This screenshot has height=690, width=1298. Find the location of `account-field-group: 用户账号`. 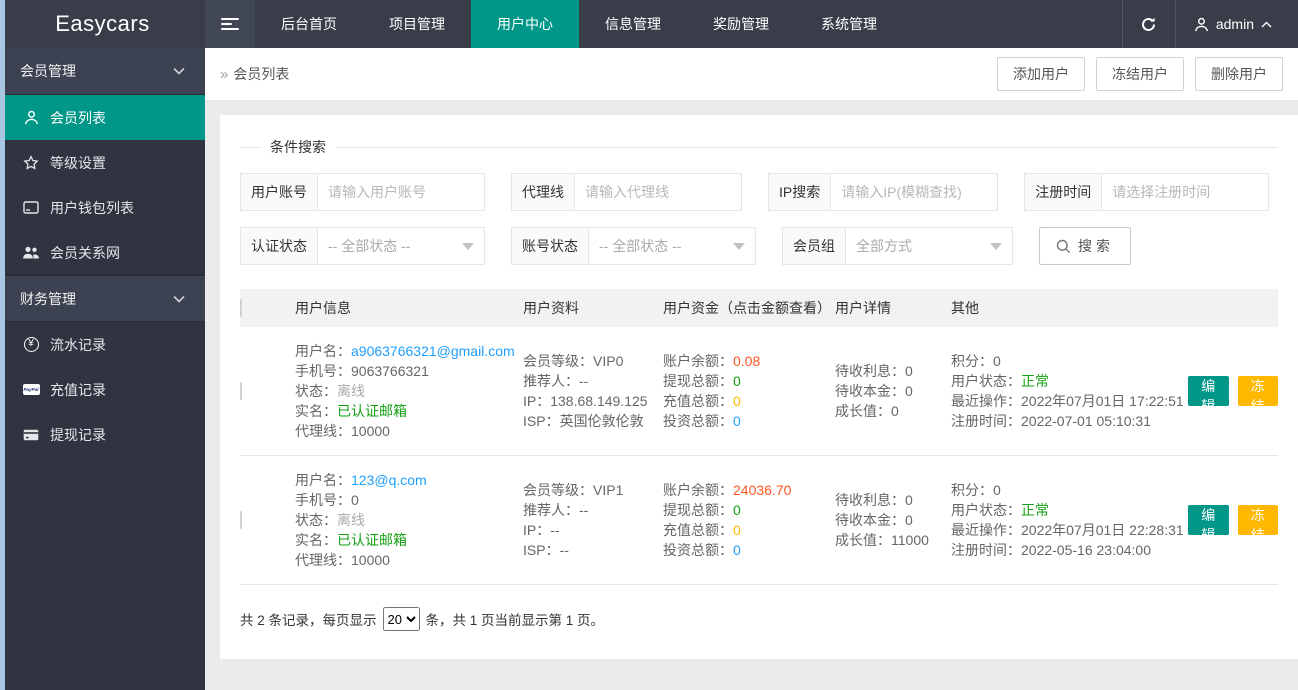

account-field-group: 用户账号 is located at coordinates (362, 192).